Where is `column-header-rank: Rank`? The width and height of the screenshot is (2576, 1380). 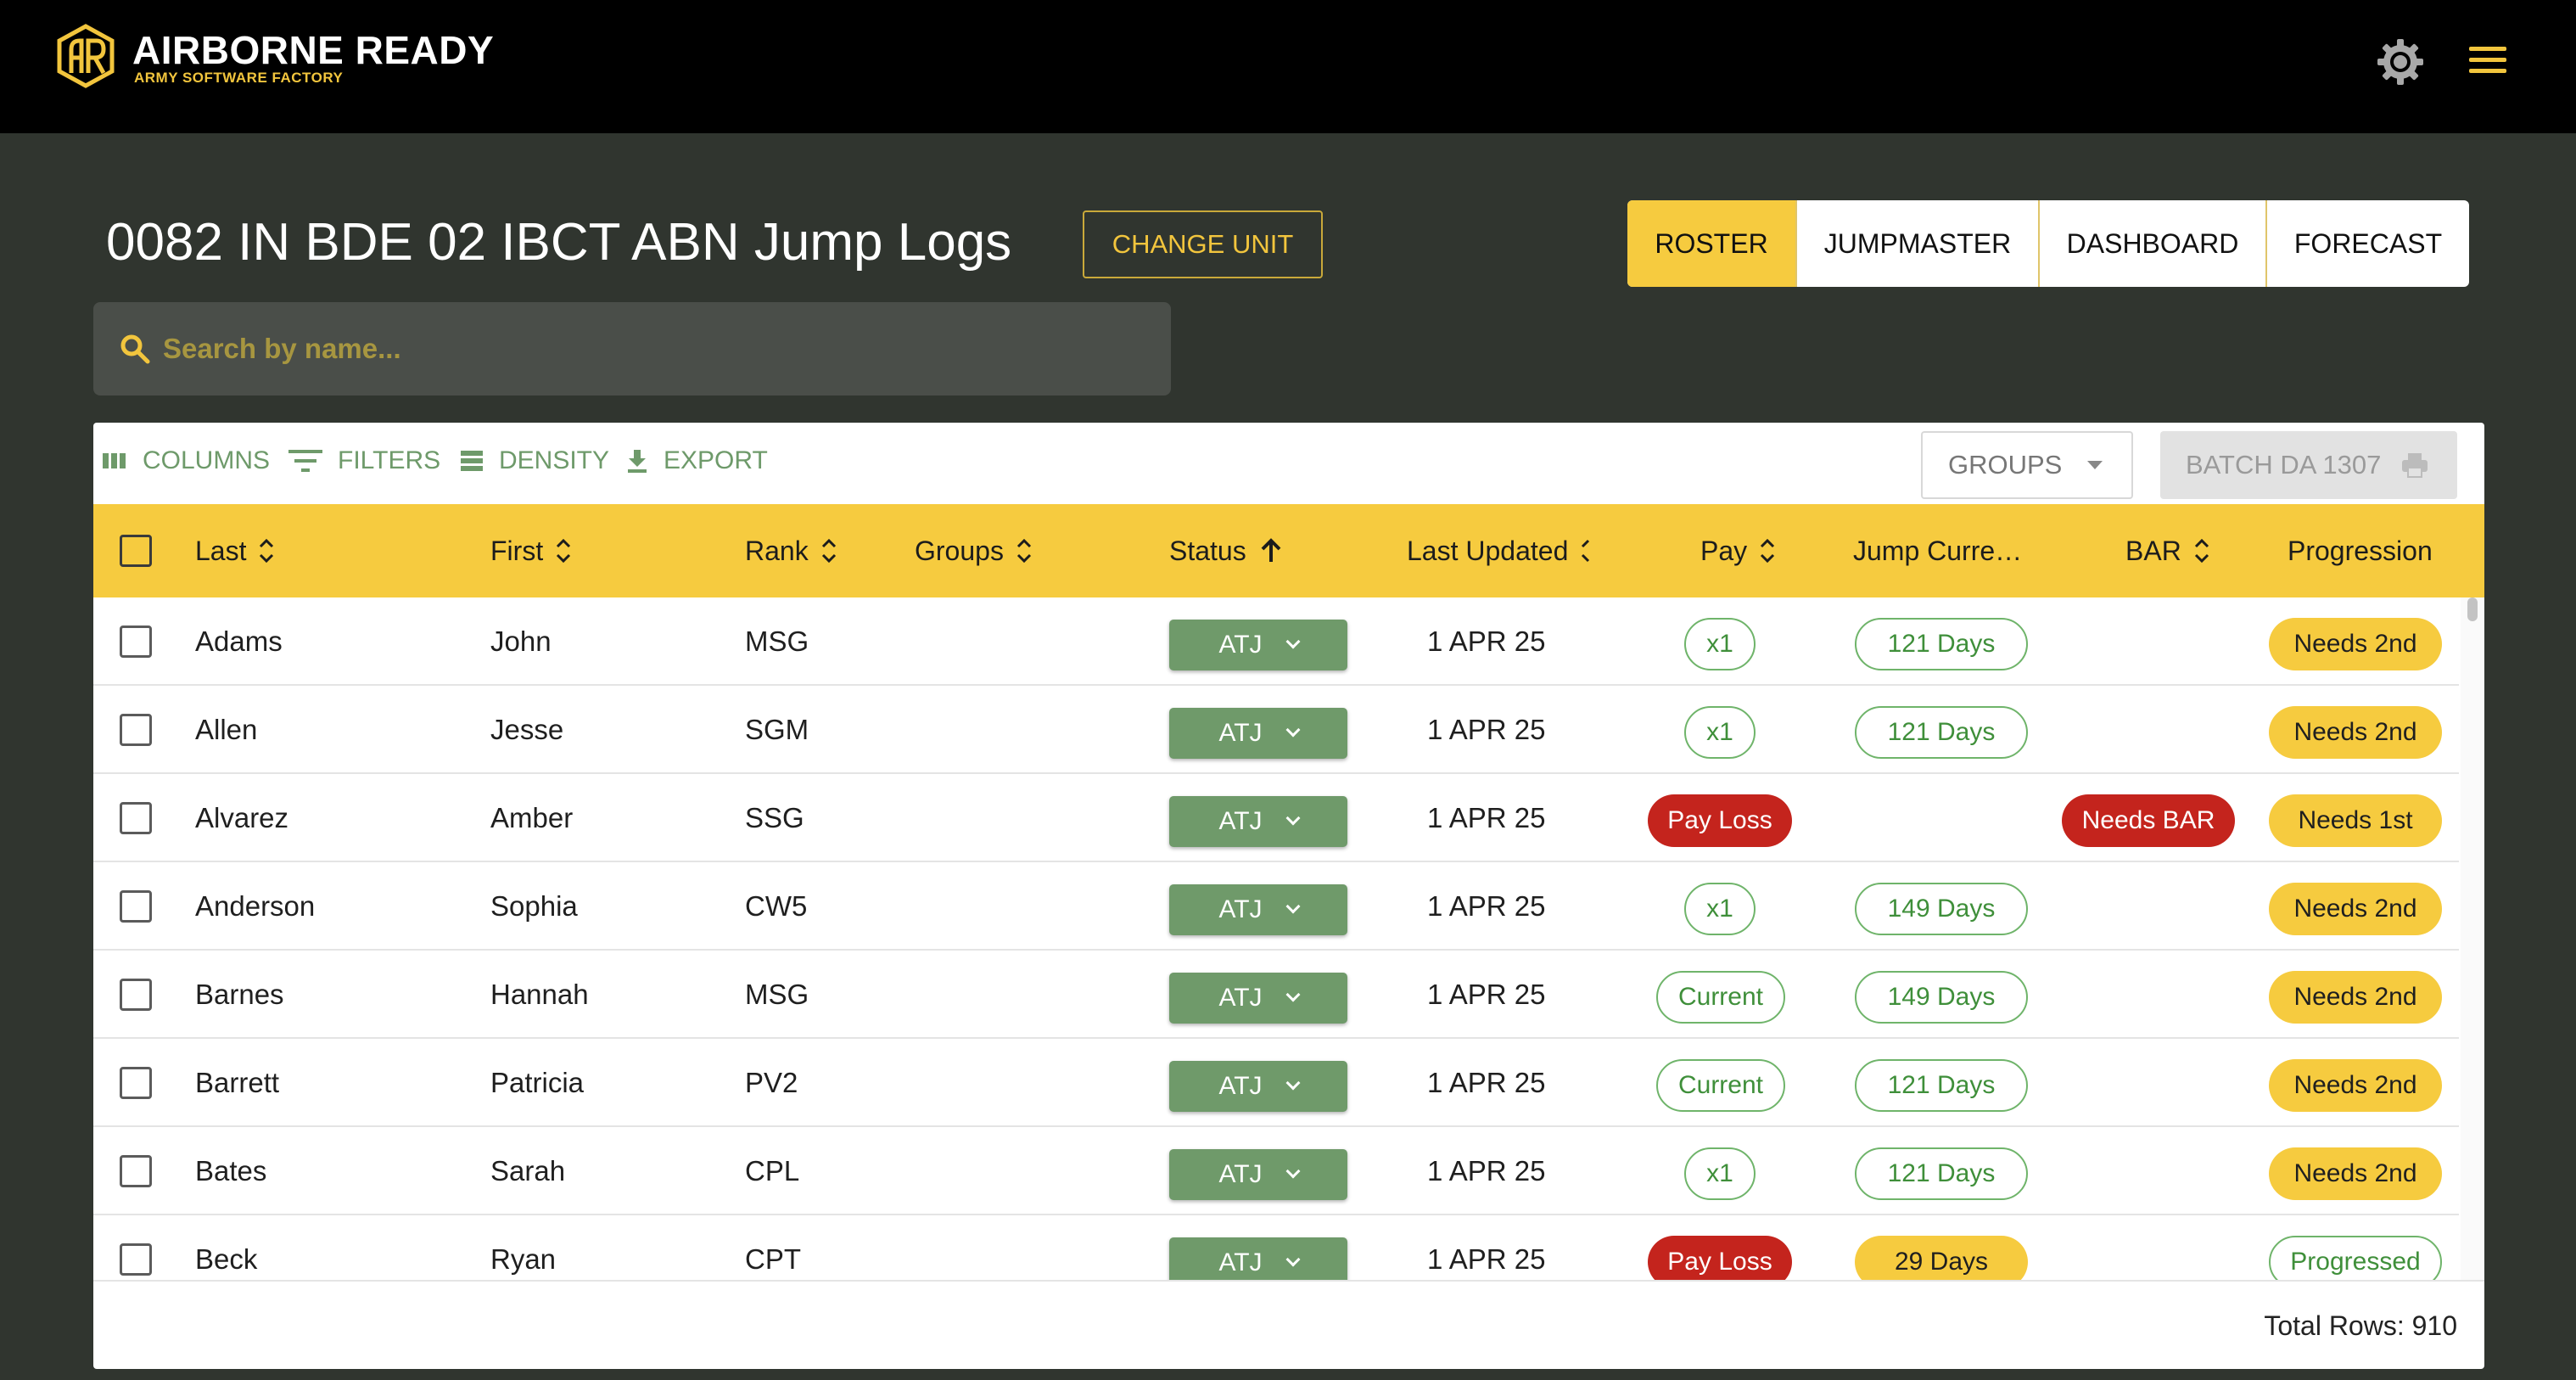
column-header-rank: Rank is located at coordinates (791, 551).